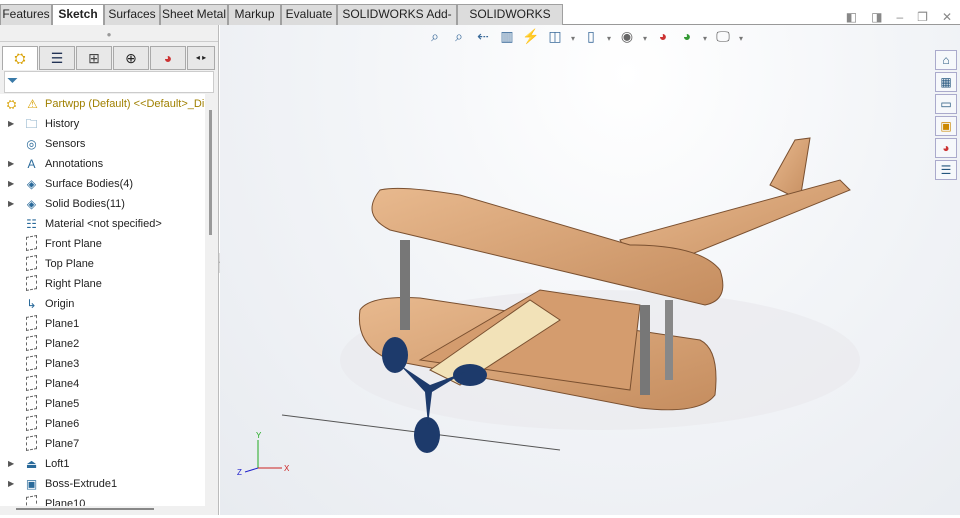 The image size is (960, 518). I want to click on restore-icon: ❐, so click(922, 17).